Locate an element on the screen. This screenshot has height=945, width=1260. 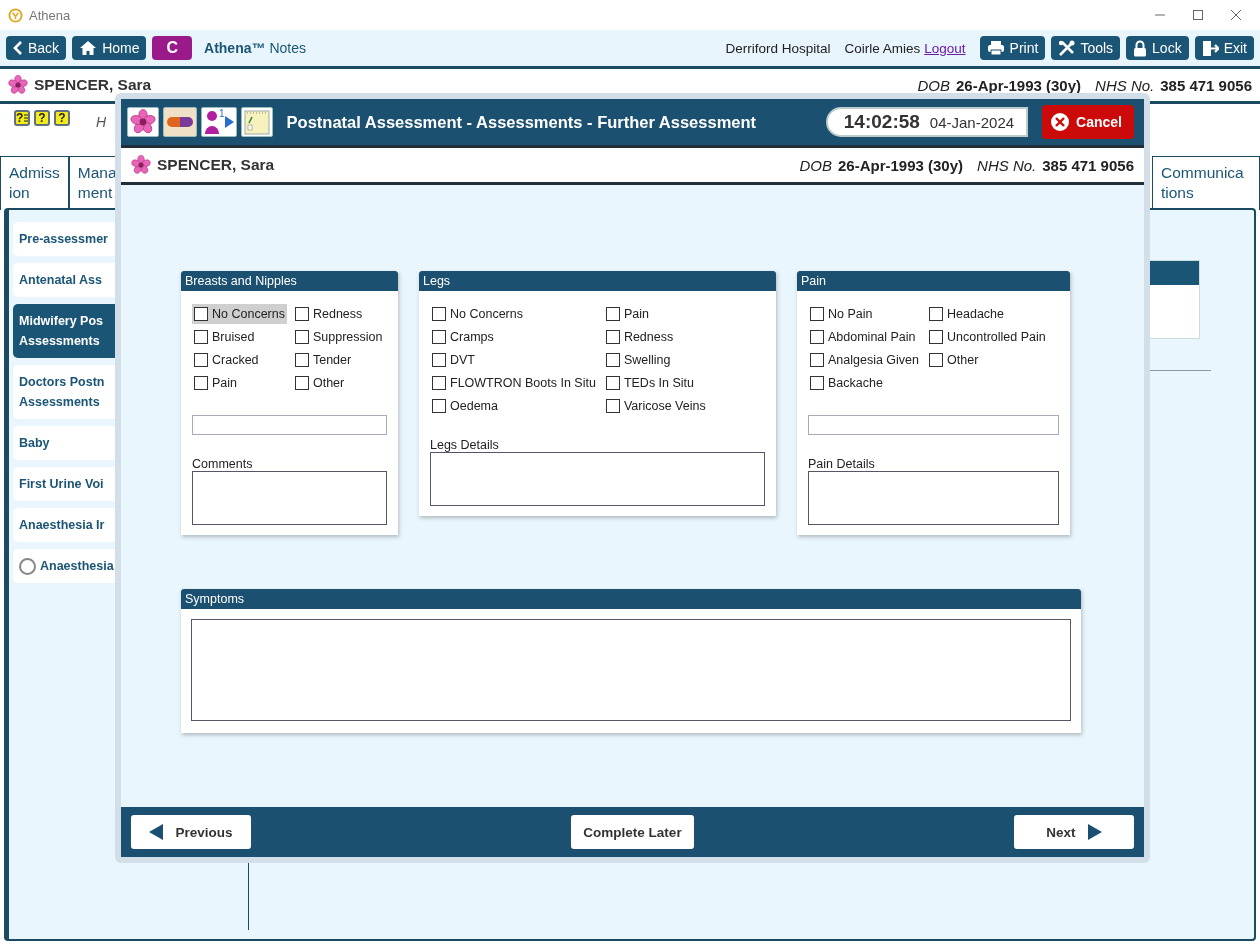
checkbox-option: Analgesia Given is located at coordinates (865, 360).